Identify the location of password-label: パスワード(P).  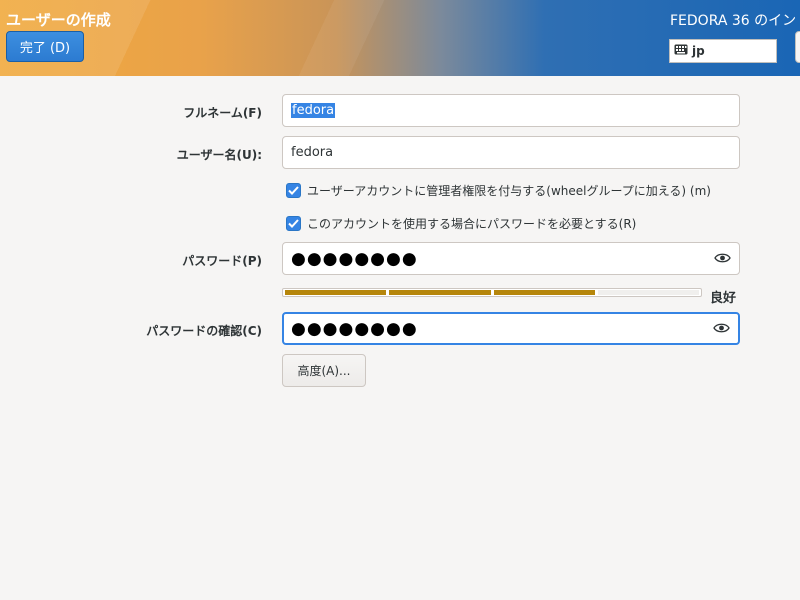
(222, 261).